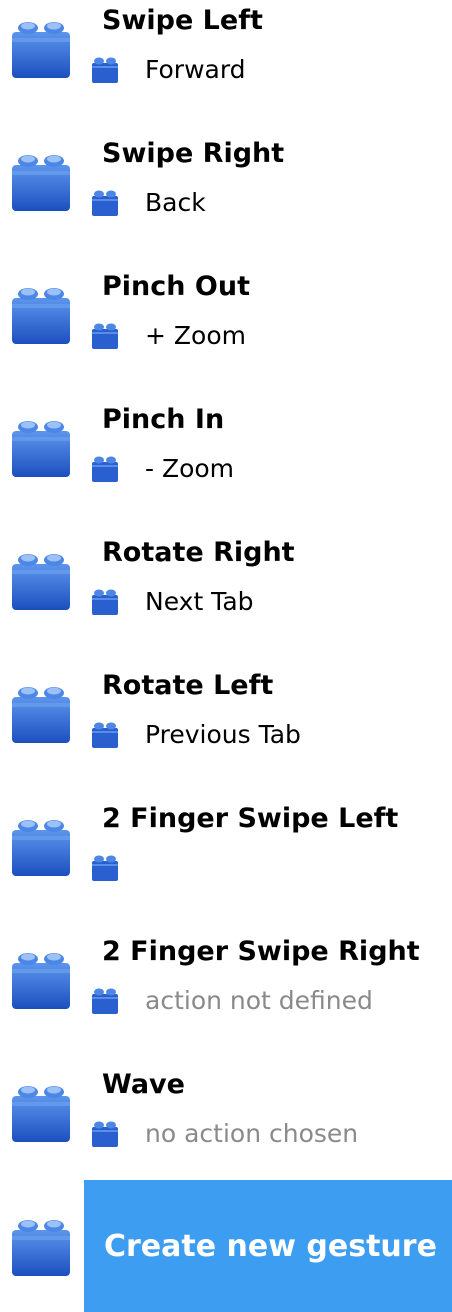  Describe the element at coordinates (188, 685) in the screenshot. I see `gesture-title: Rotate Left` at that location.